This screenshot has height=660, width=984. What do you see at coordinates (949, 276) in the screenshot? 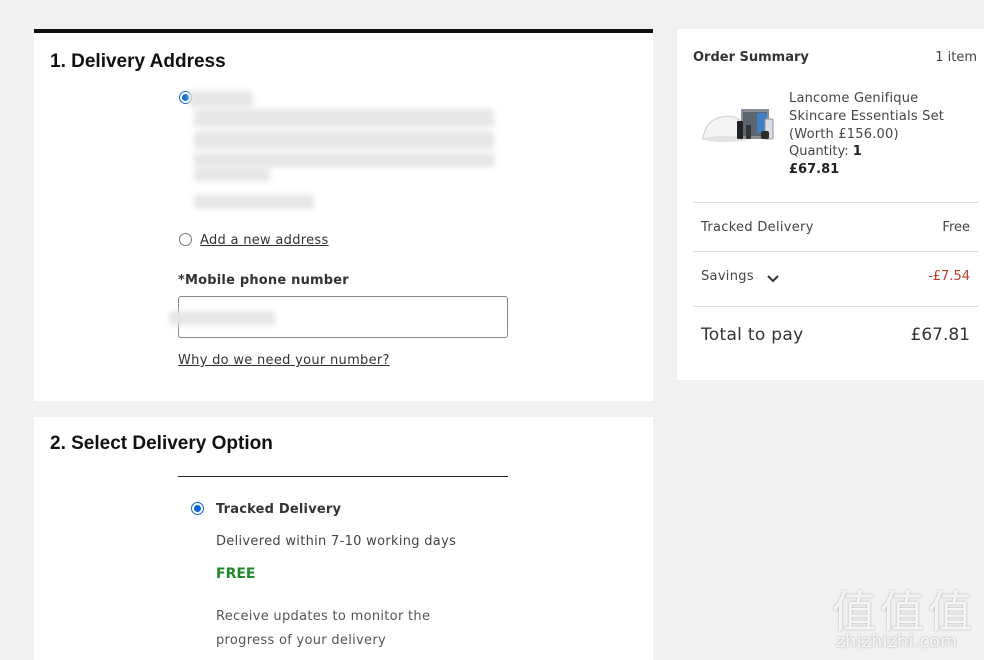
I see `savings-value: -£7.54` at bounding box center [949, 276].